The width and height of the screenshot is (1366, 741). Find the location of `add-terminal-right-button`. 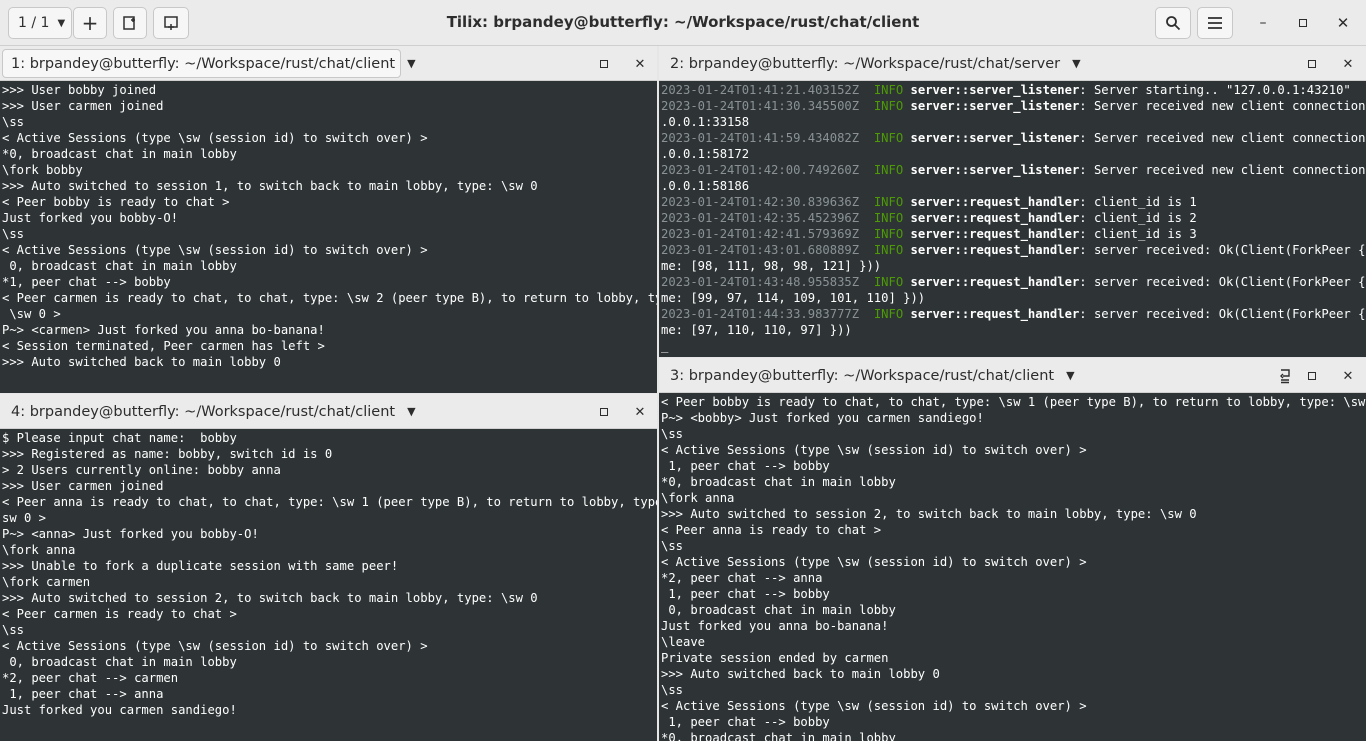

add-terminal-right-button is located at coordinates (130, 23).